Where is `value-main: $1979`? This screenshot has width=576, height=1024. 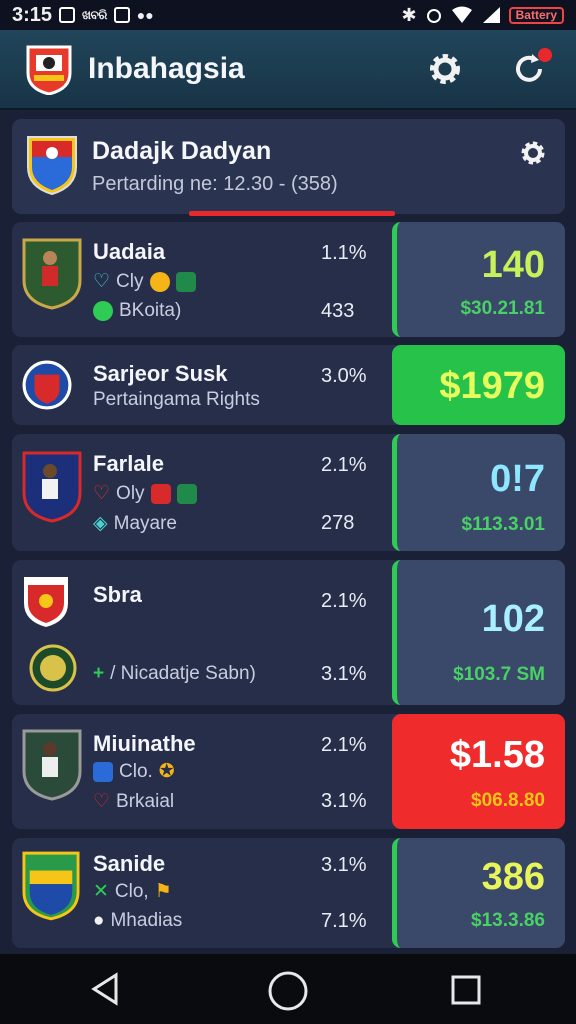 value-main: $1979 is located at coordinates (492, 386).